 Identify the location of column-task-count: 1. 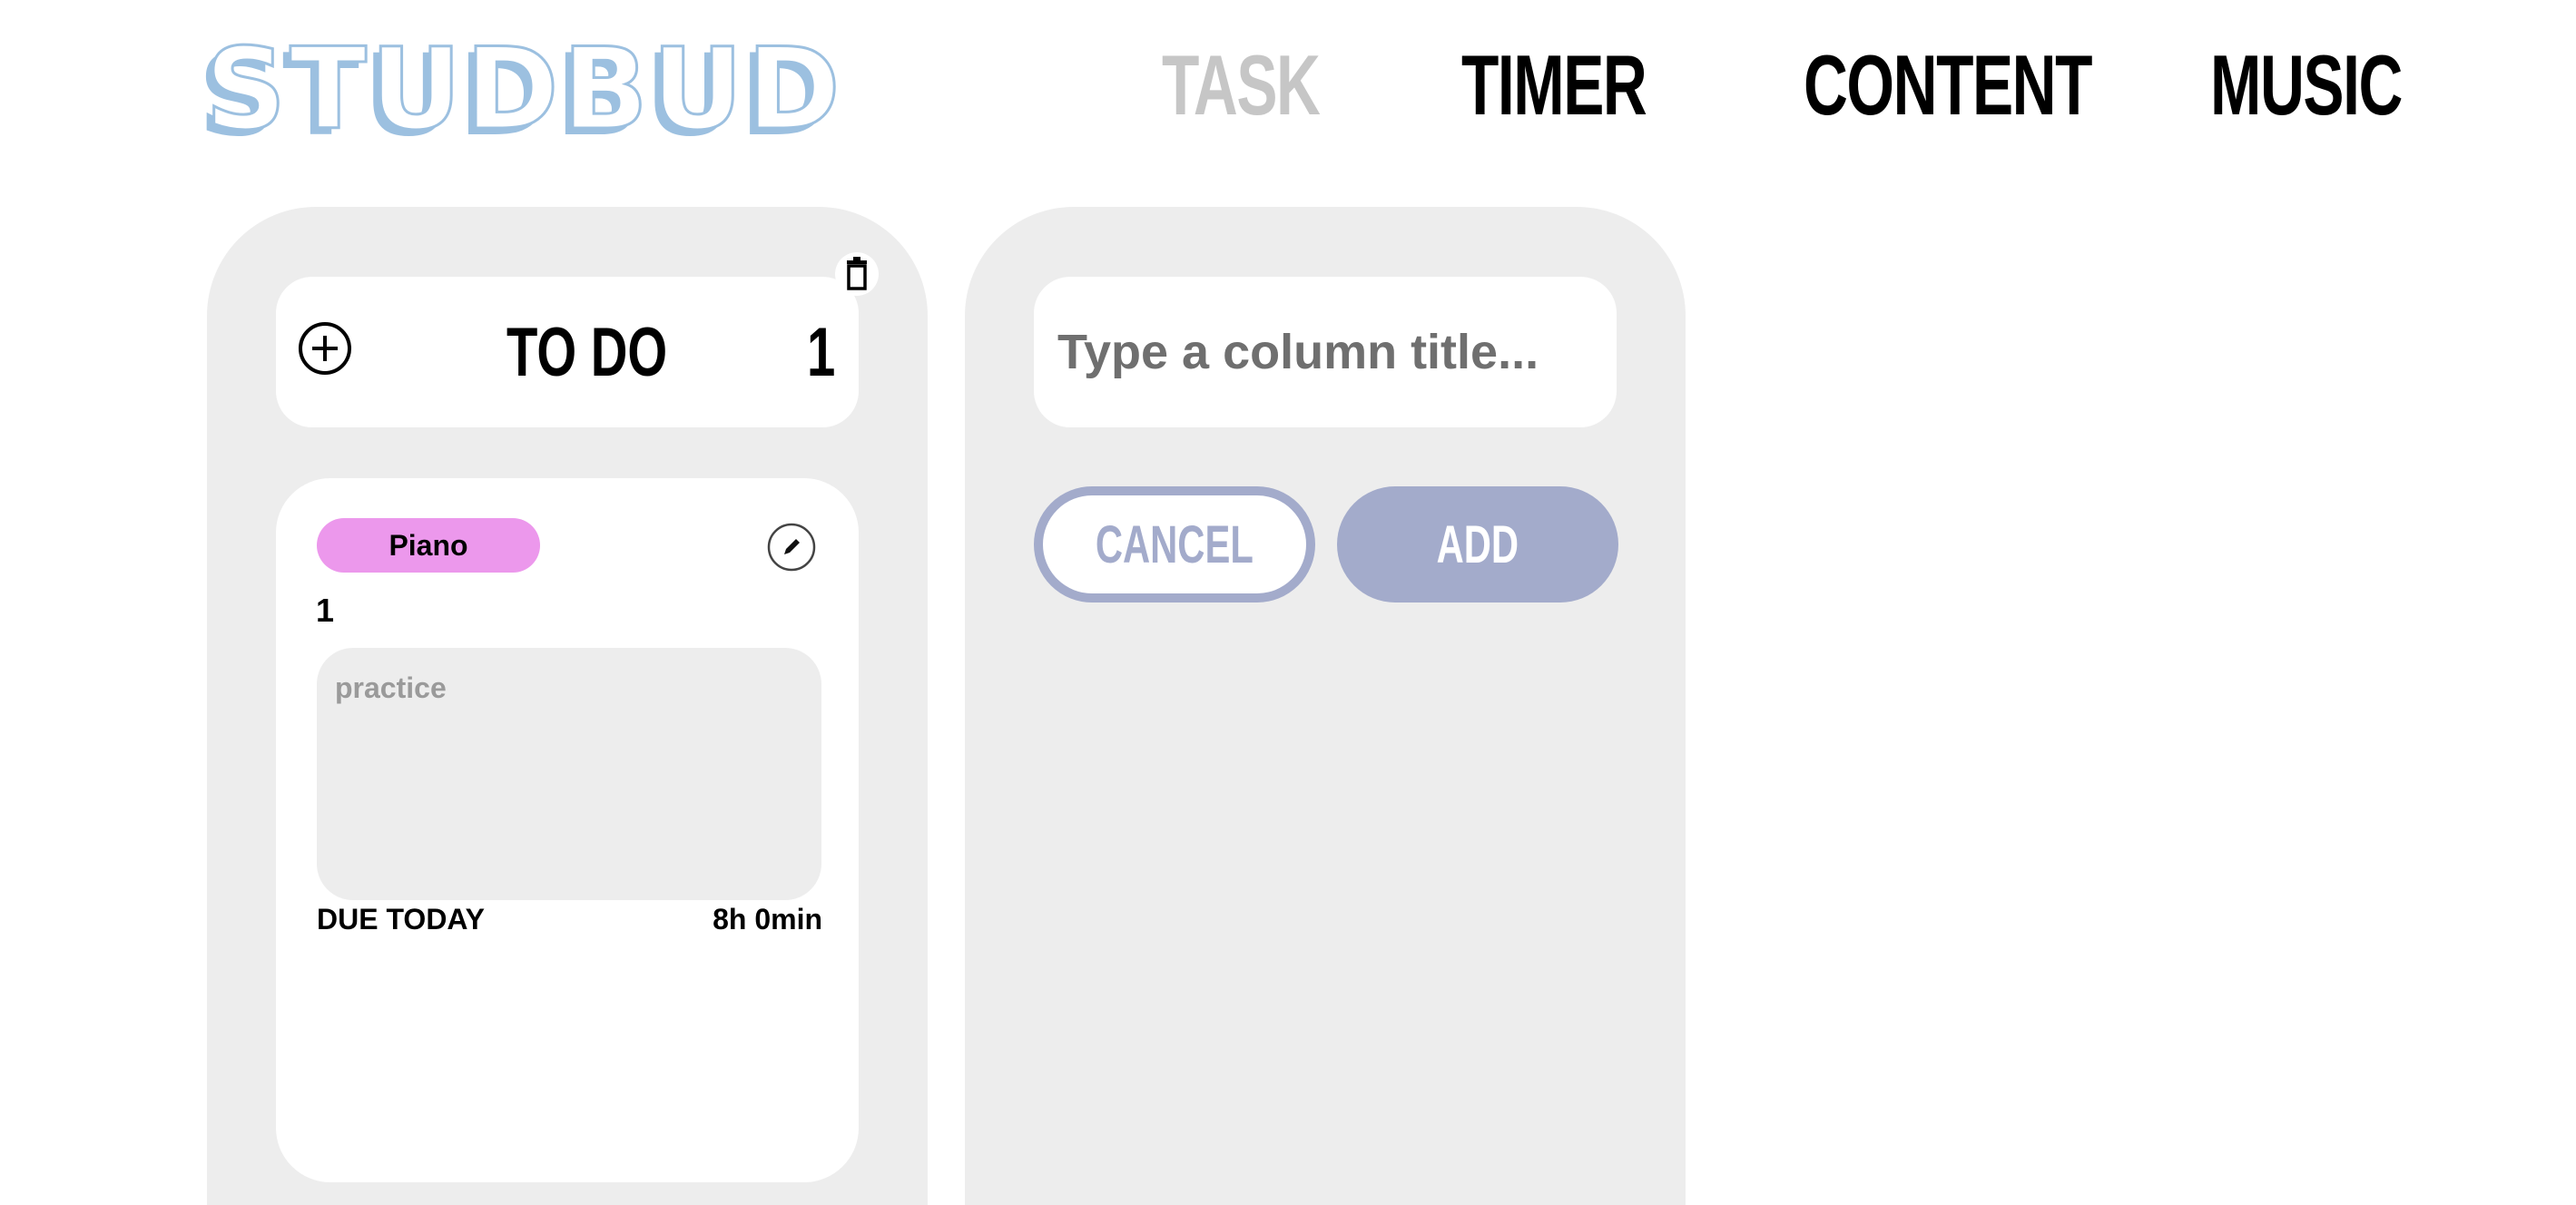
(821, 352).